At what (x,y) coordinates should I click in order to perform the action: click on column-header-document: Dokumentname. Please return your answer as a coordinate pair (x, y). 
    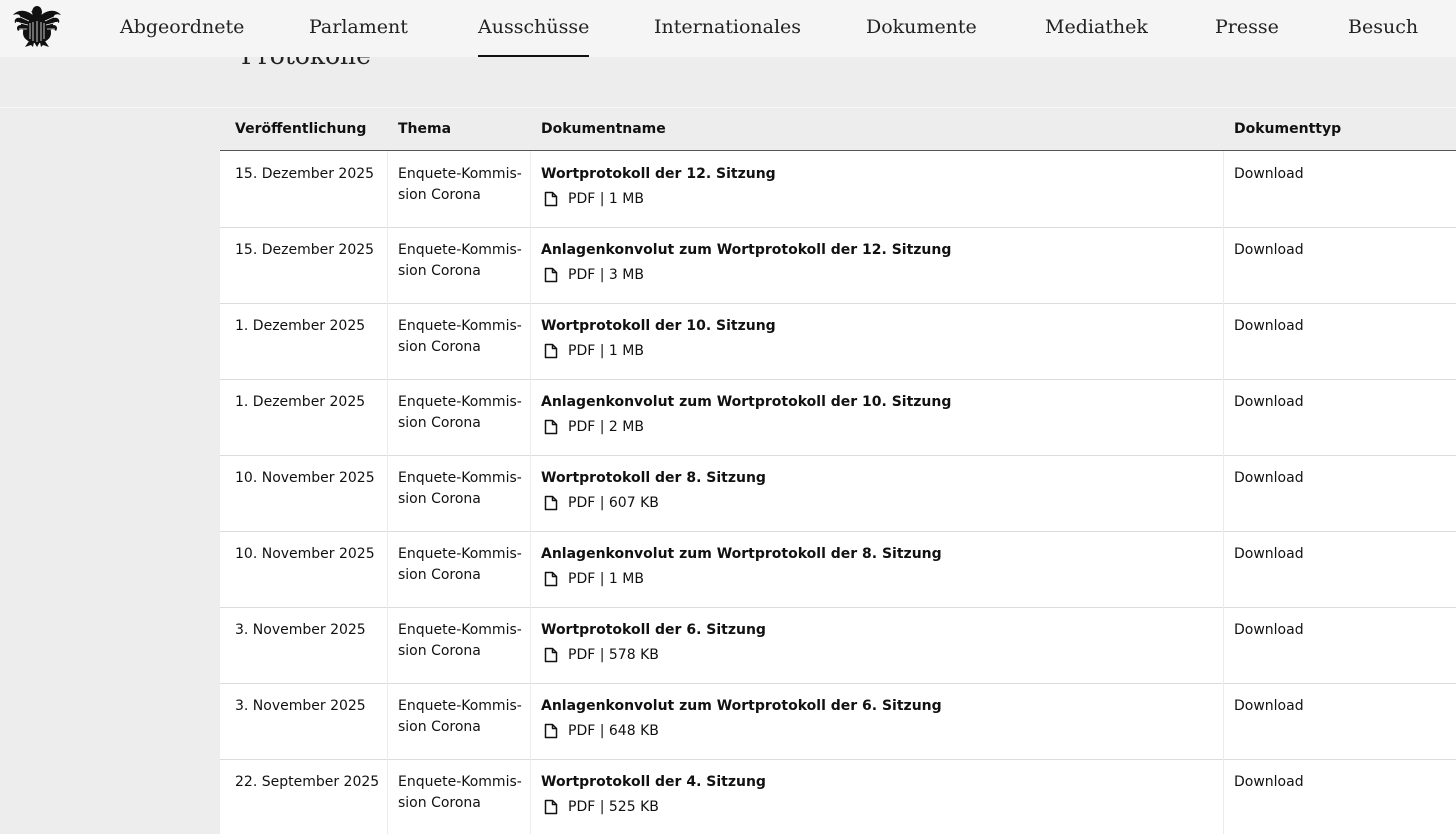
    Looking at the image, I should click on (603, 129).